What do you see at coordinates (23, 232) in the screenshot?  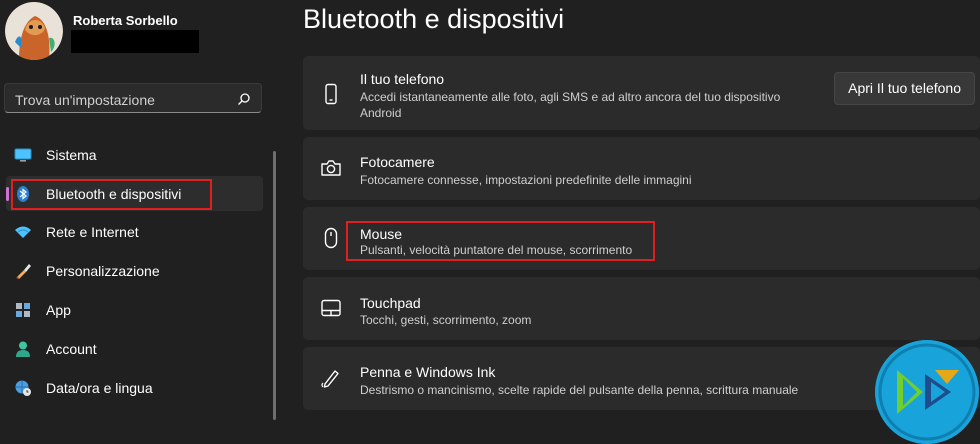 I see `wifi-icon` at bounding box center [23, 232].